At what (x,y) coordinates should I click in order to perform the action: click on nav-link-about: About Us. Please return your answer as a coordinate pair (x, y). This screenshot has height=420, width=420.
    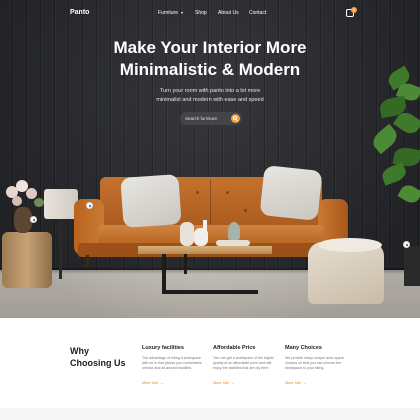
    Looking at the image, I should click on (228, 13).